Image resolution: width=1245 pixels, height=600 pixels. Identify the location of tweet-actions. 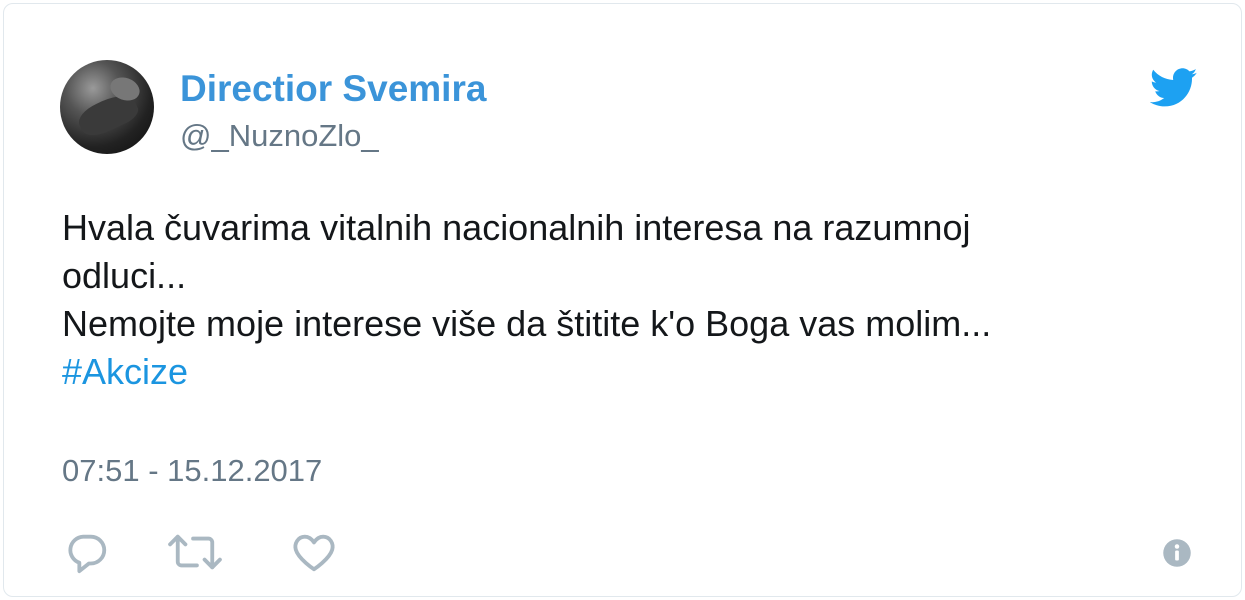
(622, 554).